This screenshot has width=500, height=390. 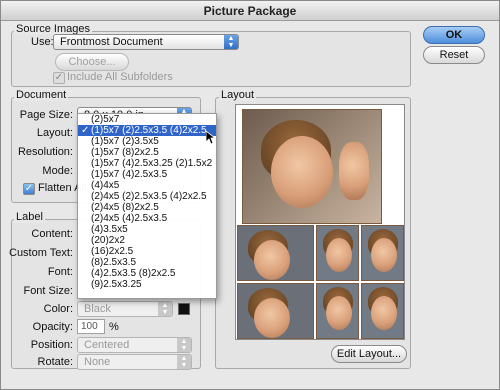 I want to click on resolution-label: Resolution:, so click(x=45, y=152).